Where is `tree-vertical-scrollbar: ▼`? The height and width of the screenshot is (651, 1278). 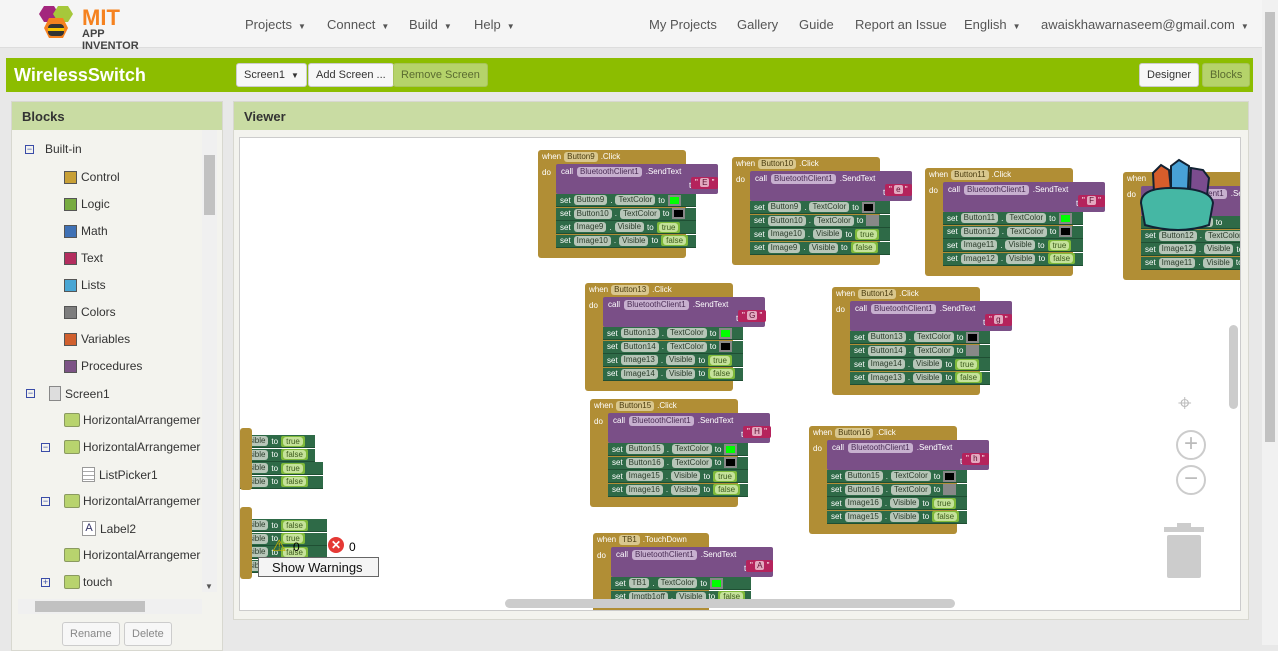 tree-vertical-scrollbar: ▼ is located at coordinates (209, 361).